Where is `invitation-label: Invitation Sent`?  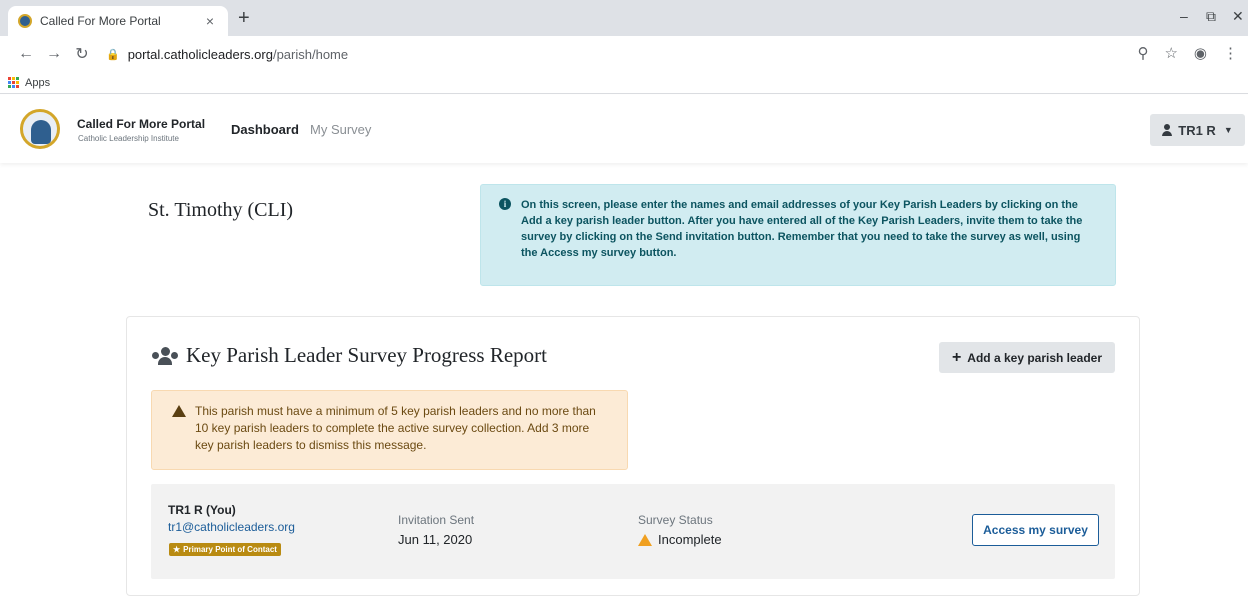 invitation-label: Invitation Sent is located at coordinates (436, 520).